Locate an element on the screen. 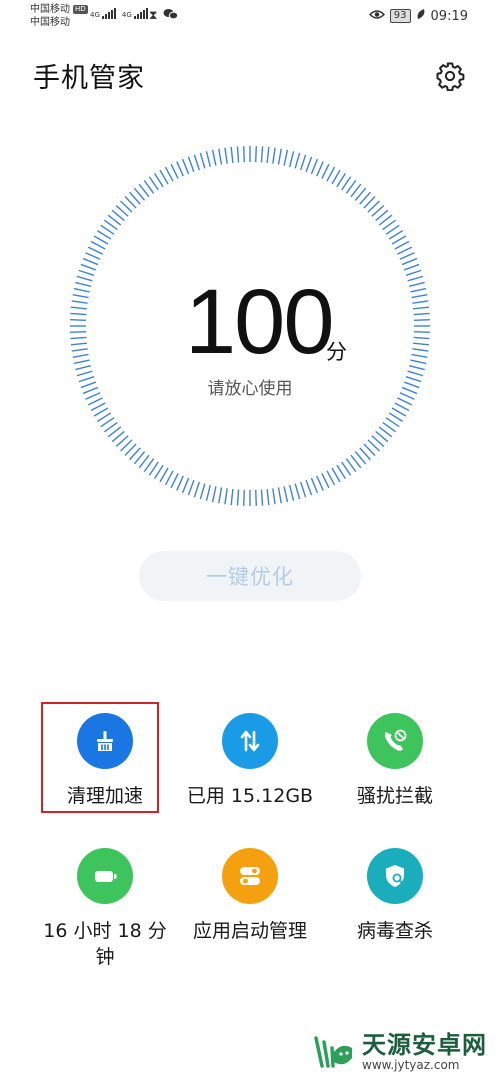  one-click-optimize-button: 一键优化 is located at coordinates (250, 576).